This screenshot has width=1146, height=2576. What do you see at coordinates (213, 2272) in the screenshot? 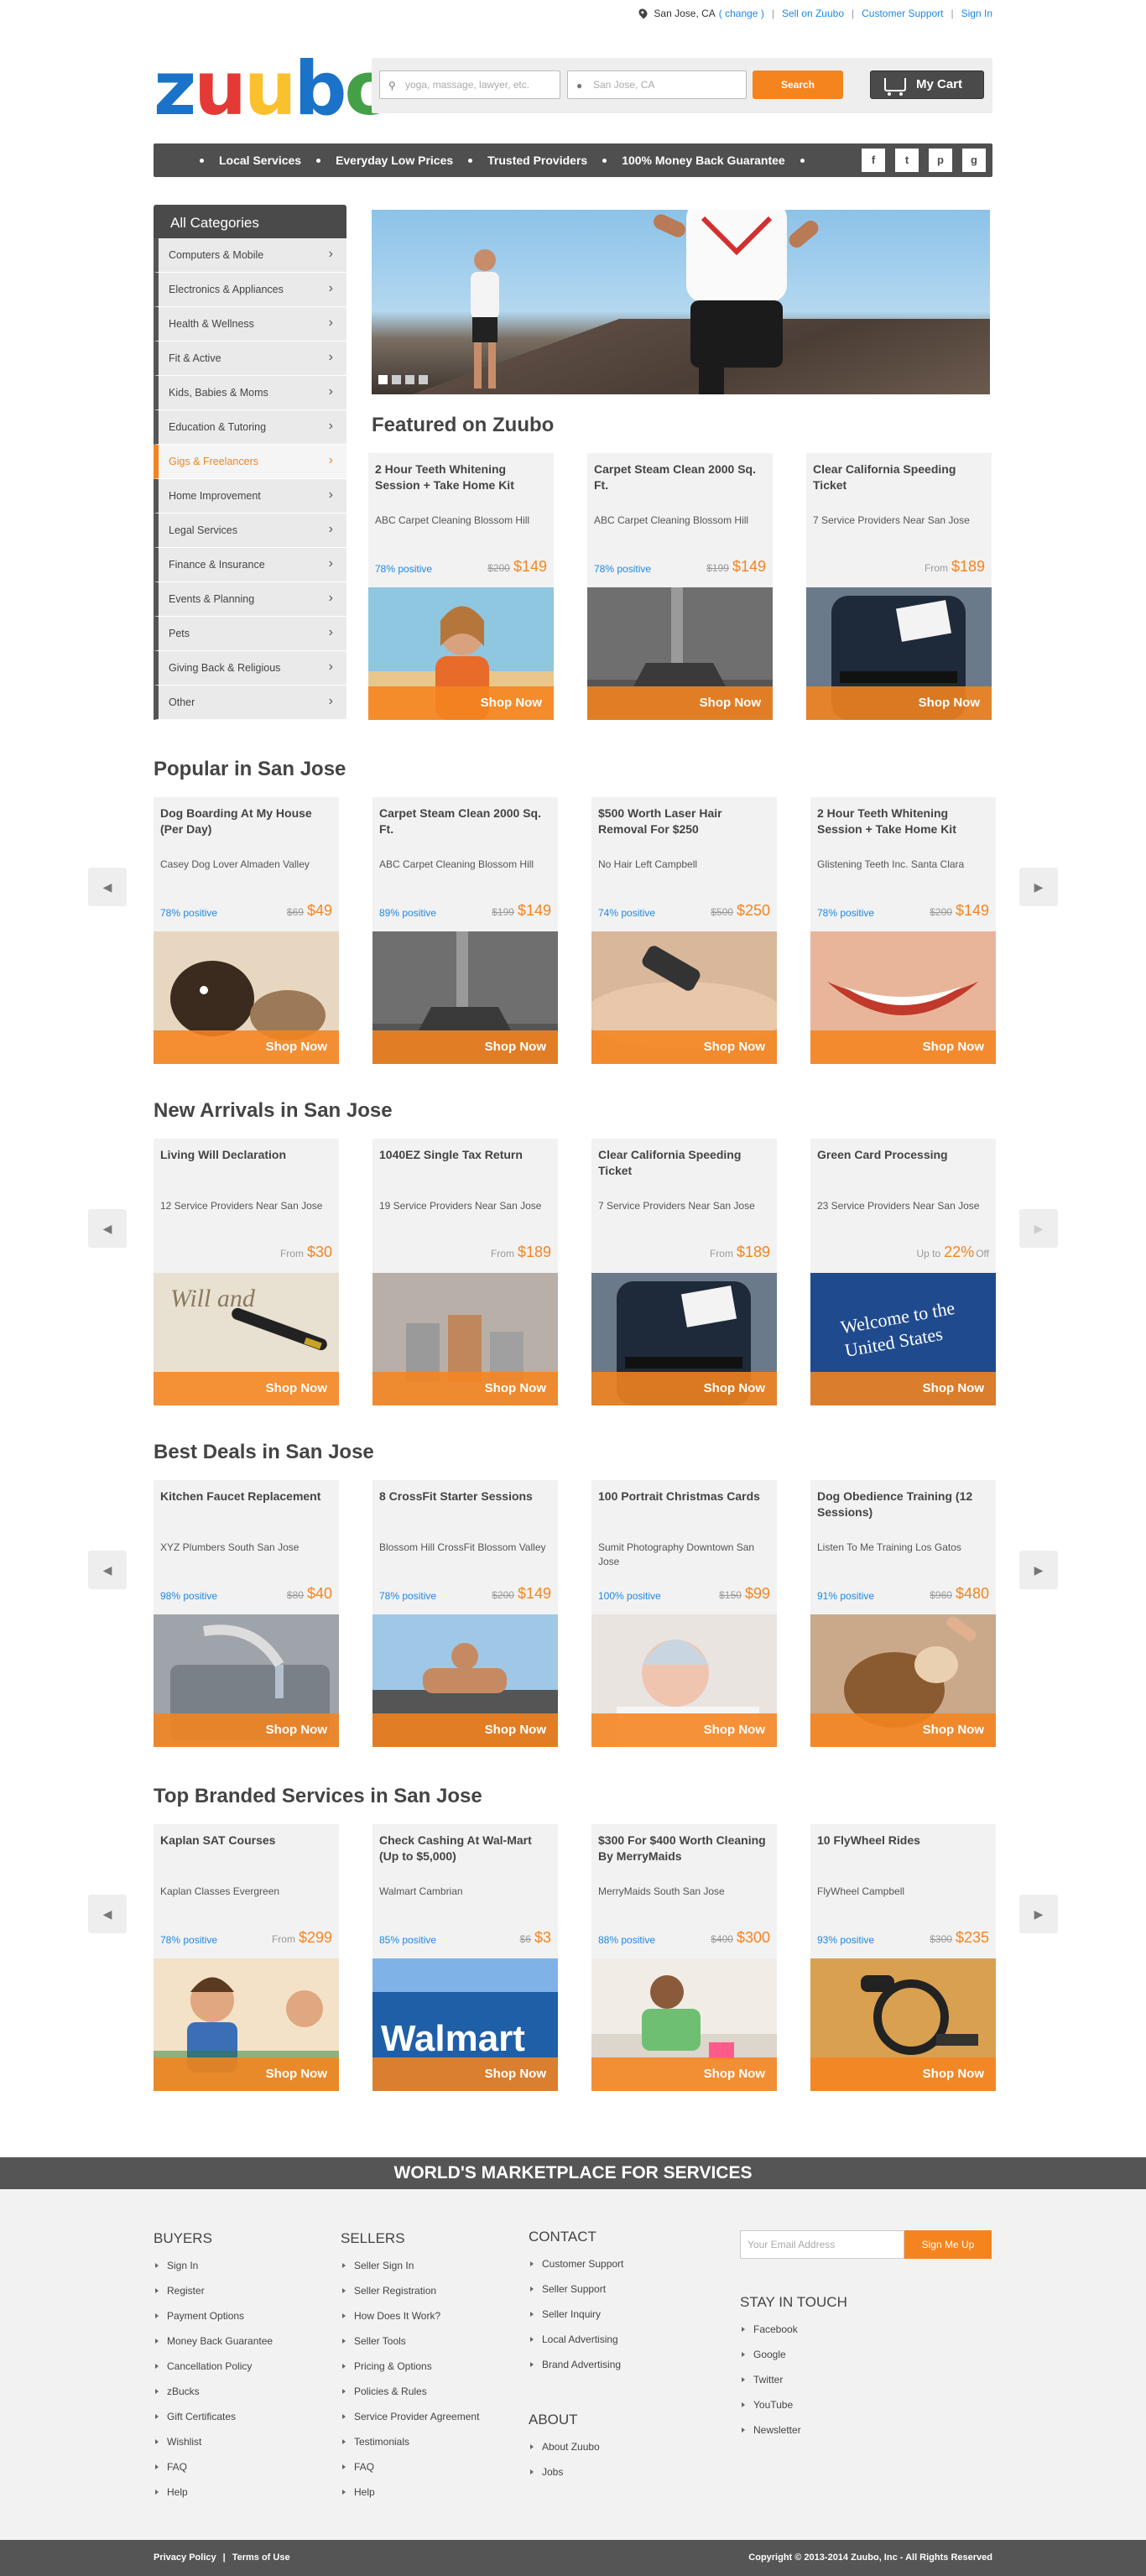
I see `footer-link: Sign In` at bounding box center [213, 2272].